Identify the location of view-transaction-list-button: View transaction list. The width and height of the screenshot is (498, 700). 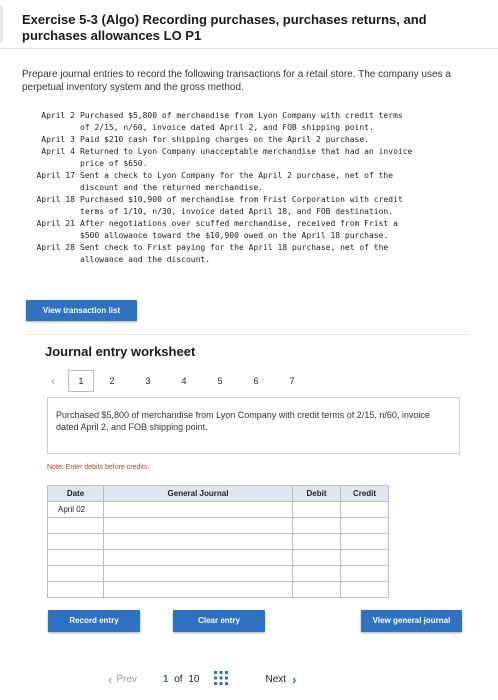
(81, 310).